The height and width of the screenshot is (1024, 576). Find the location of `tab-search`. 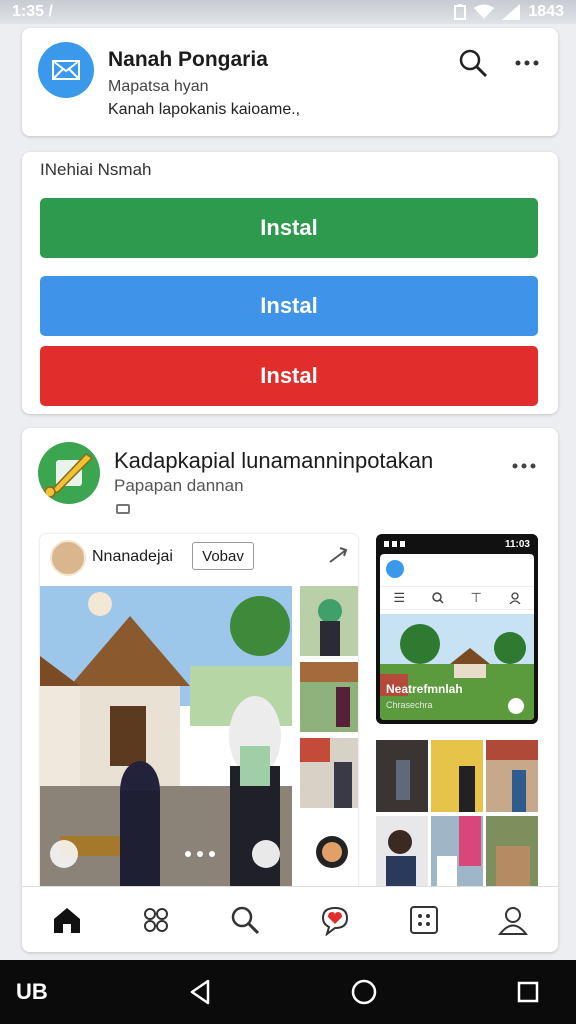

tab-search is located at coordinates (245, 920).